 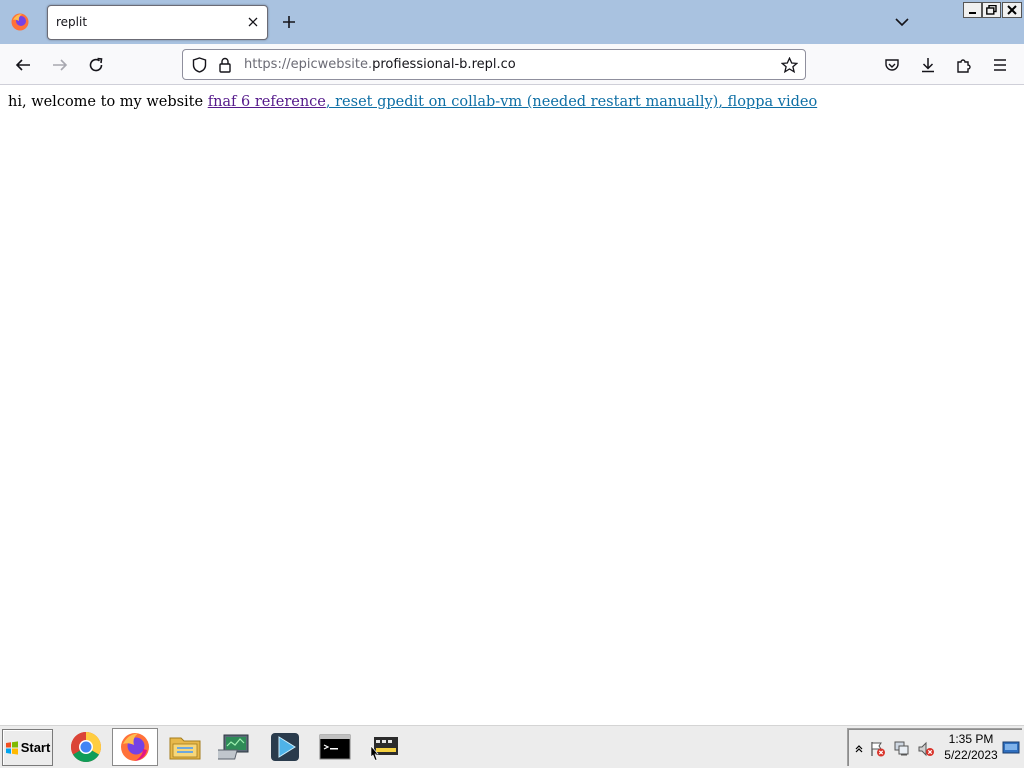 I want to click on video-editor-icon, so click(x=384, y=749).